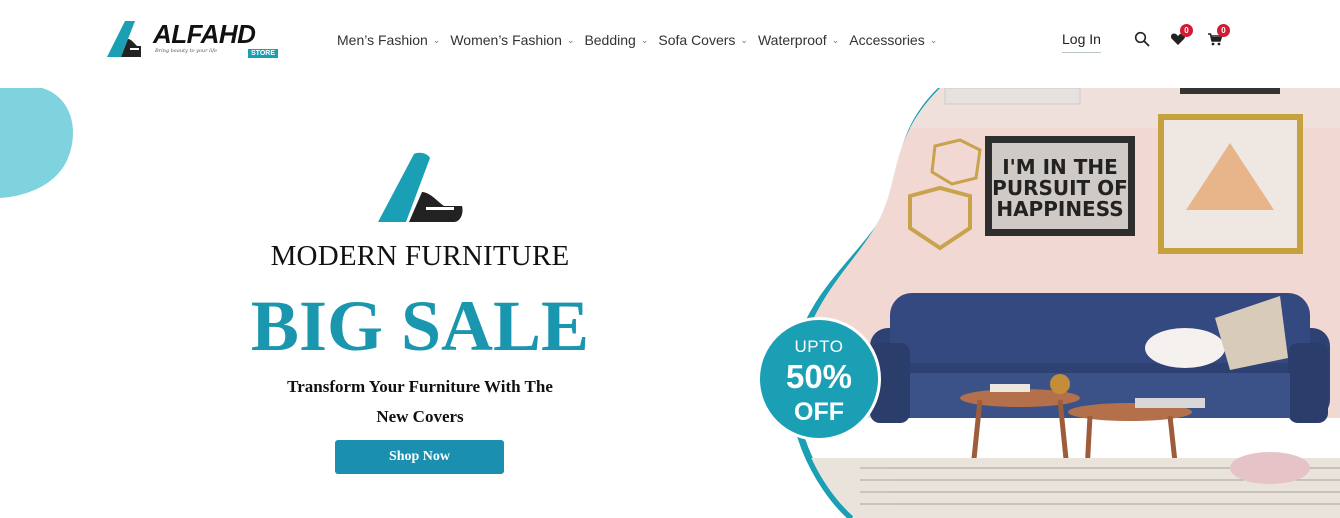 This screenshot has width=1340, height=518. Describe the element at coordinates (420, 187) in the screenshot. I see `brand-emblem-icon` at that location.